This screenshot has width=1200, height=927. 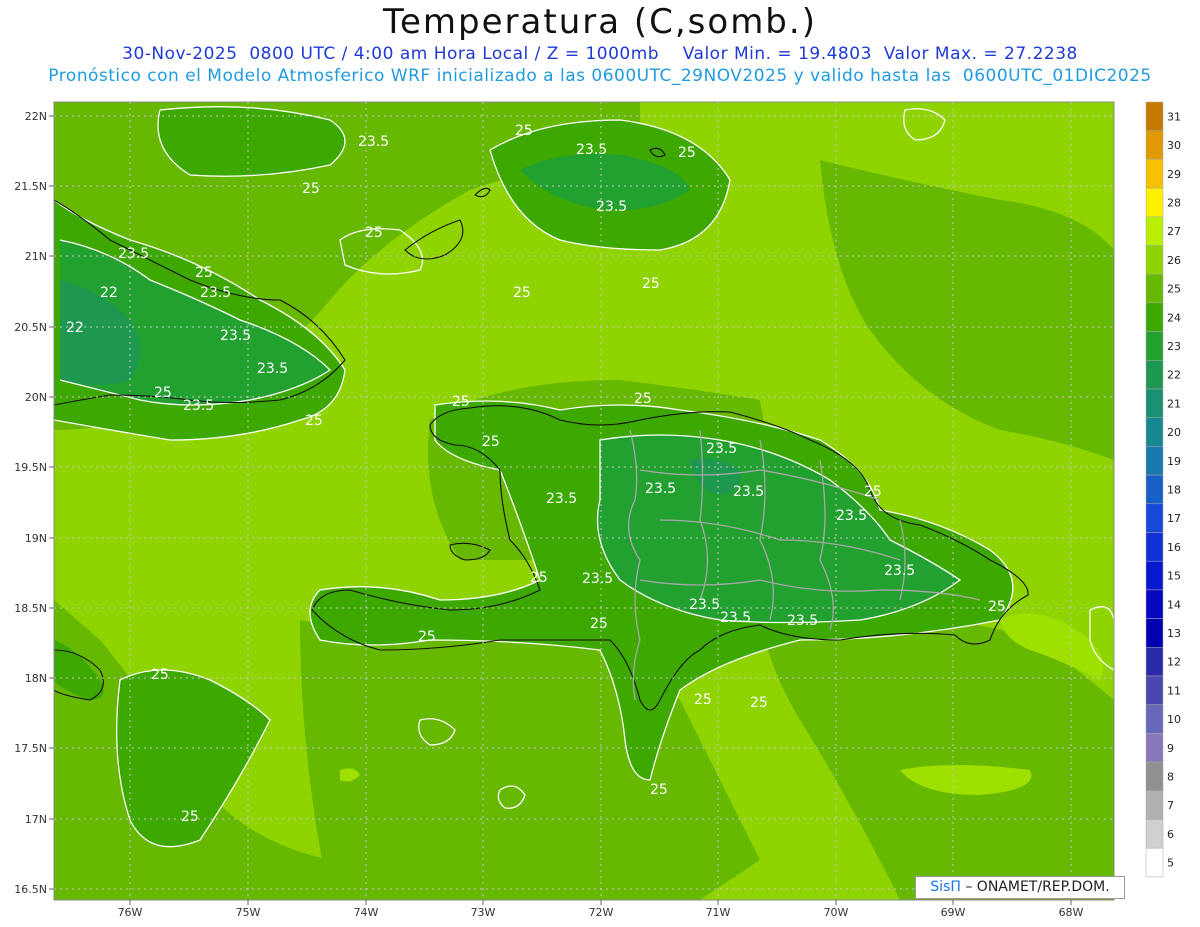 What do you see at coordinates (1174, 231) in the screenshot?
I see `colorbar-label: 27` at bounding box center [1174, 231].